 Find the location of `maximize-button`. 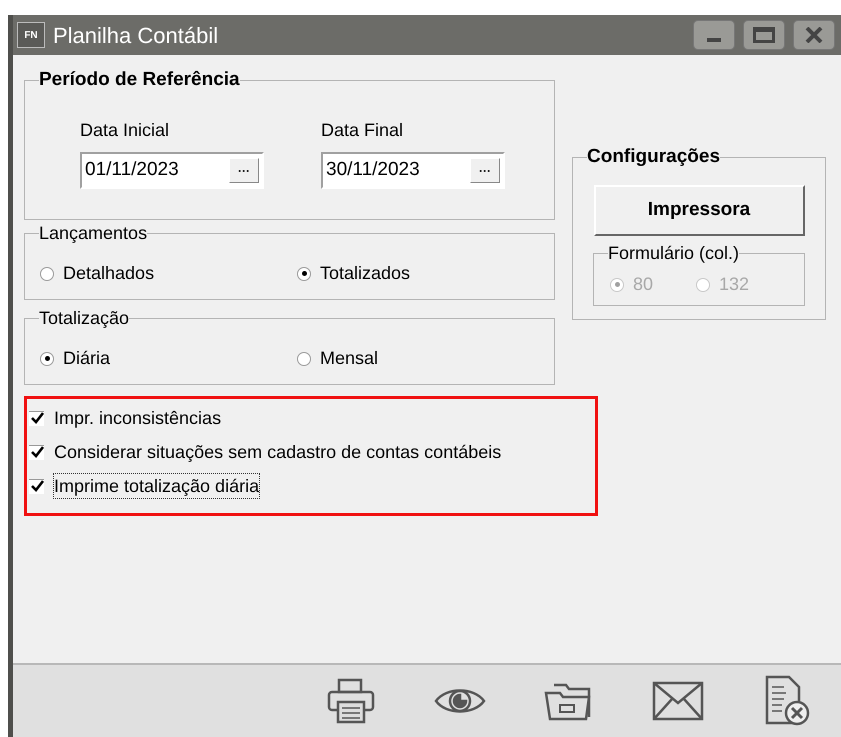

maximize-button is located at coordinates (764, 35).